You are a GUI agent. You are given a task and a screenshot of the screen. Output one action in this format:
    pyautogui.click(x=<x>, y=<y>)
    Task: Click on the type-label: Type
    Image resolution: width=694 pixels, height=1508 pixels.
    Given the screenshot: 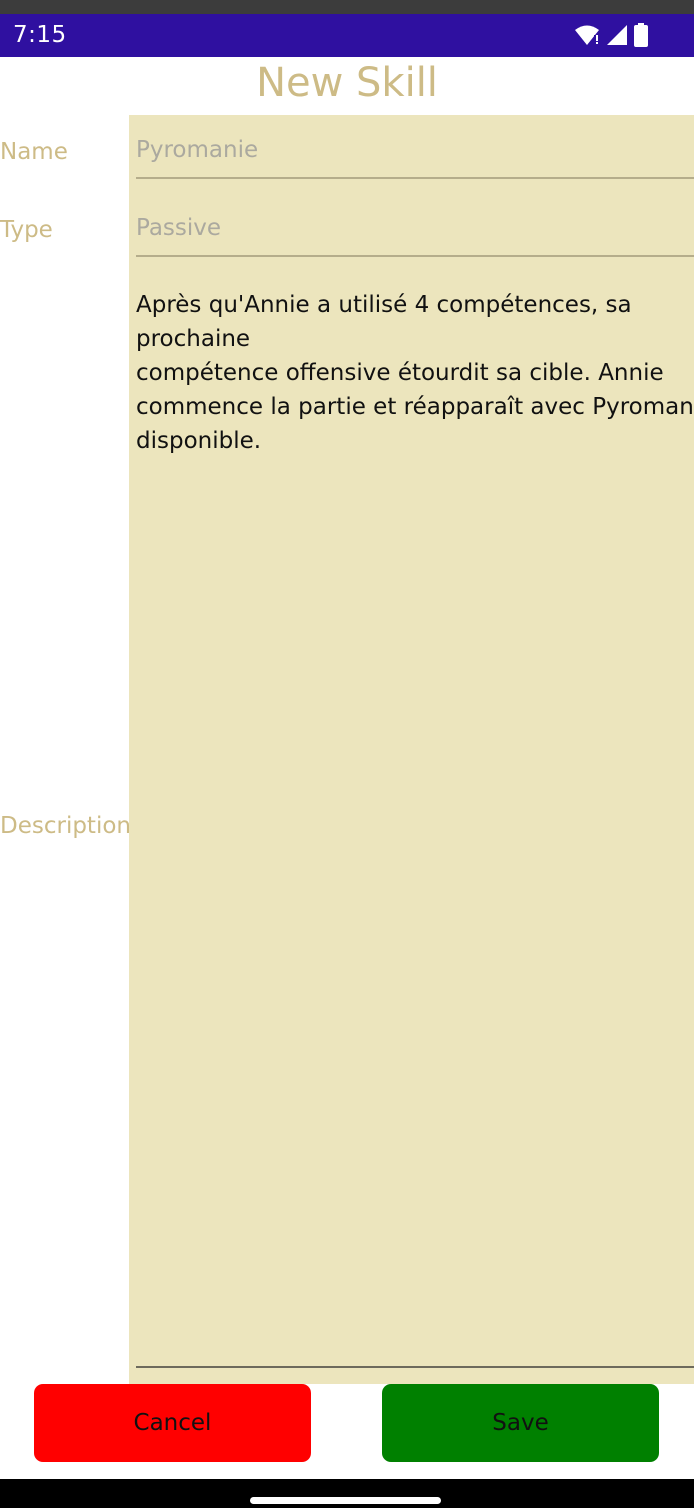 What is the action you would take?
    pyautogui.click(x=26, y=230)
    